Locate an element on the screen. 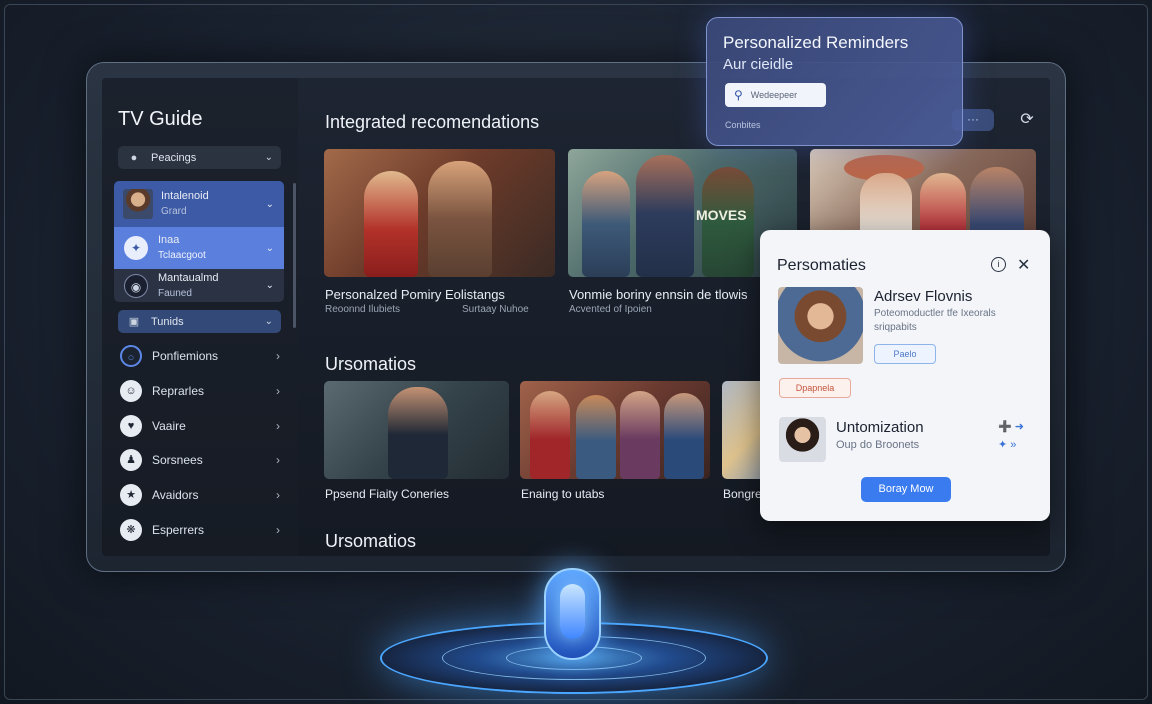 Image resolution: width=1152 pixels, height=704 pixels. customization-title: Untomization is located at coordinates (880, 427).